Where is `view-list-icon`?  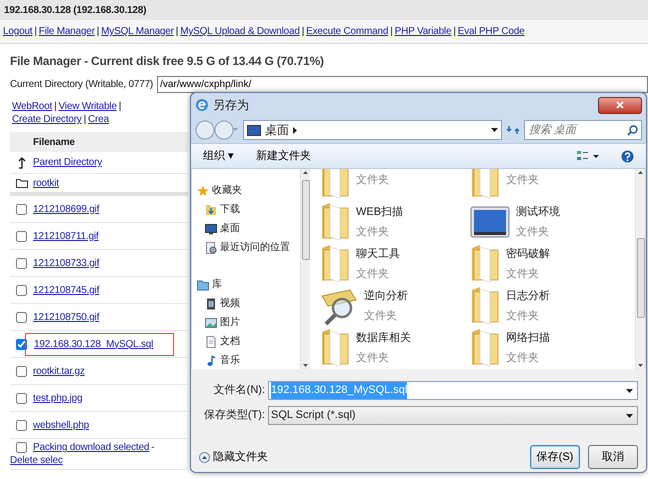 view-list-icon is located at coordinates (588, 156).